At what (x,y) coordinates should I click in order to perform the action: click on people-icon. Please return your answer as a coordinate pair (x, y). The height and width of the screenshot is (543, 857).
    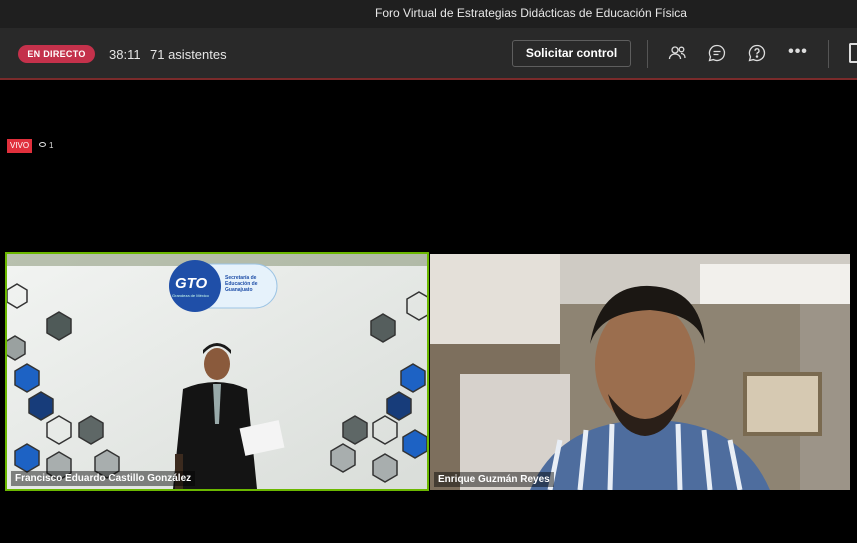
    Looking at the image, I should click on (677, 53).